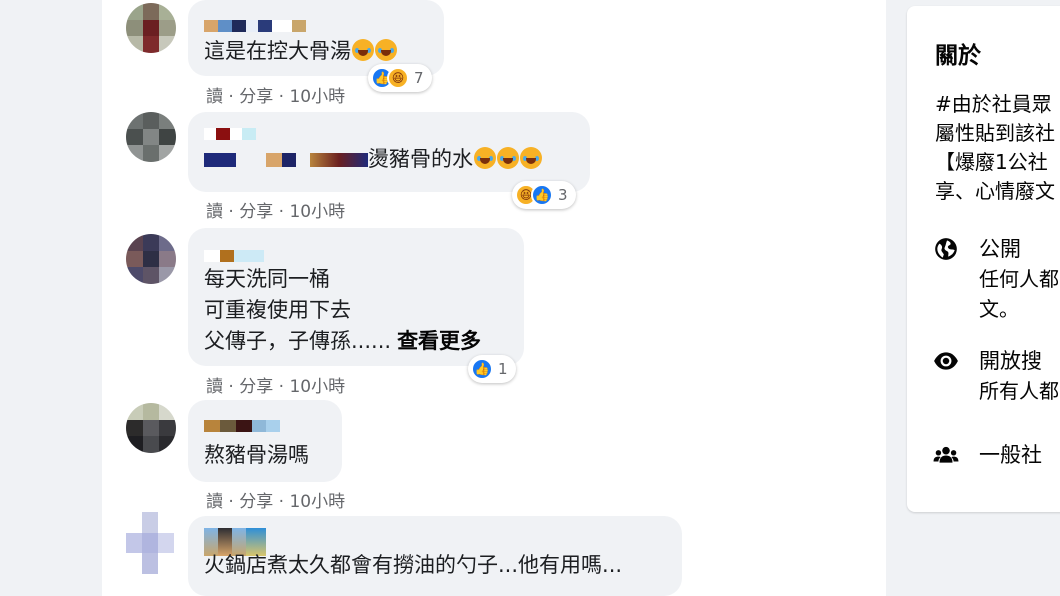 This screenshot has height=596, width=1060. Describe the element at coordinates (995, 147) in the screenshot. I see `about-description: #由於社員眾 屬性貼到該社 【爆廢1公社 享、心情廢文` at that location.